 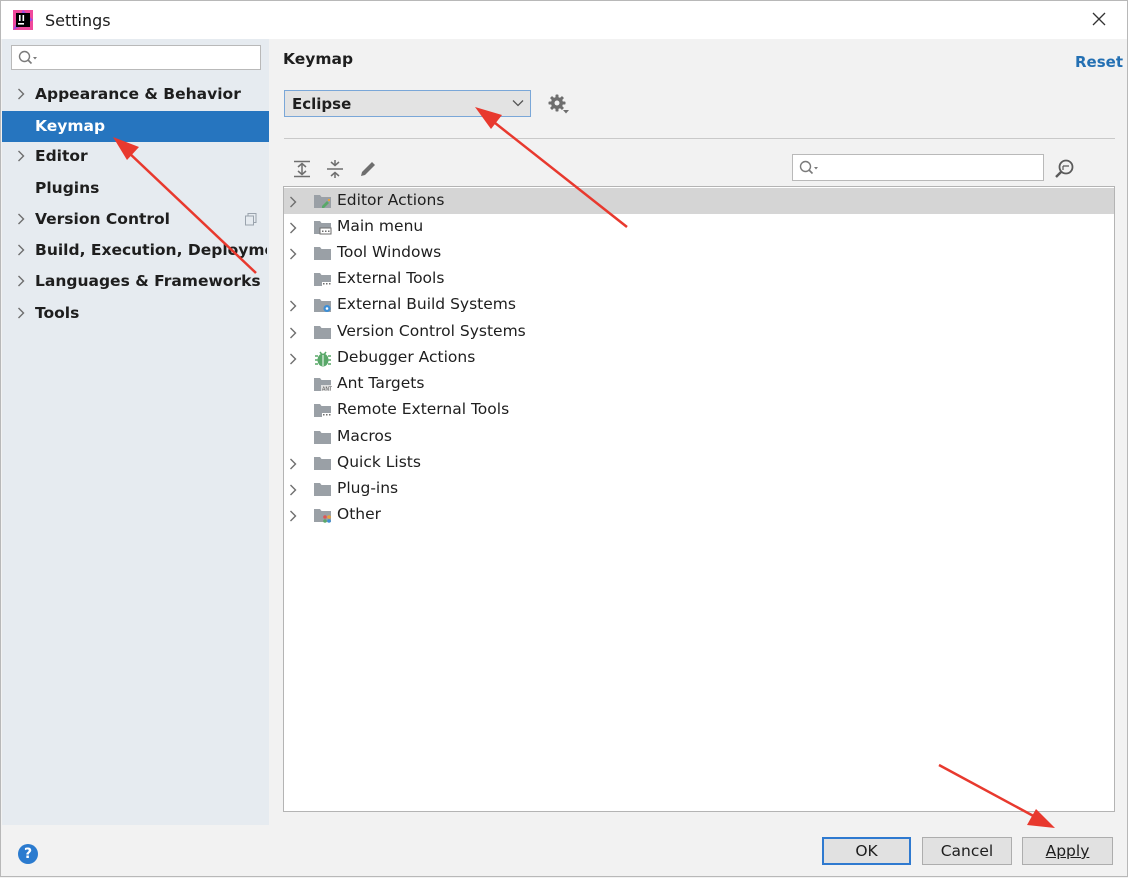 I want to click on close-icon, so click(x=1099, y=19).